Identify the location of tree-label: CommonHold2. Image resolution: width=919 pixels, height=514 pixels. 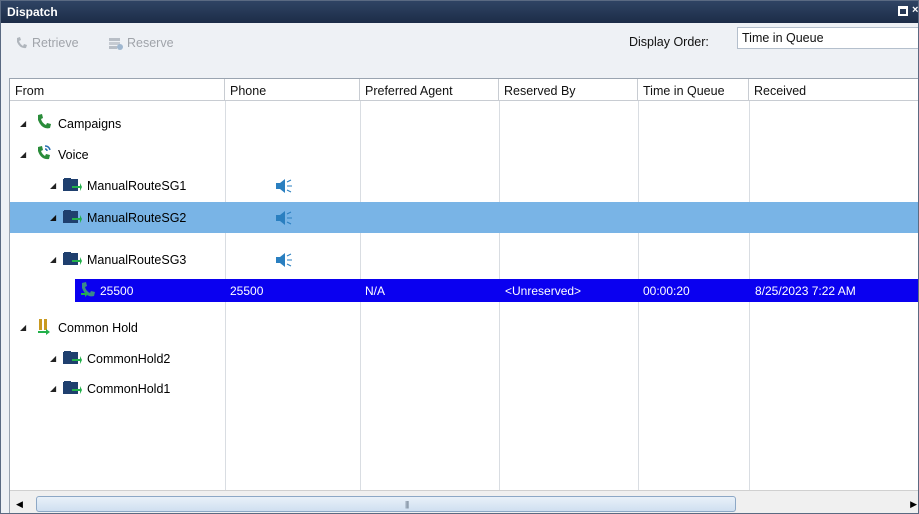
(129, 358).